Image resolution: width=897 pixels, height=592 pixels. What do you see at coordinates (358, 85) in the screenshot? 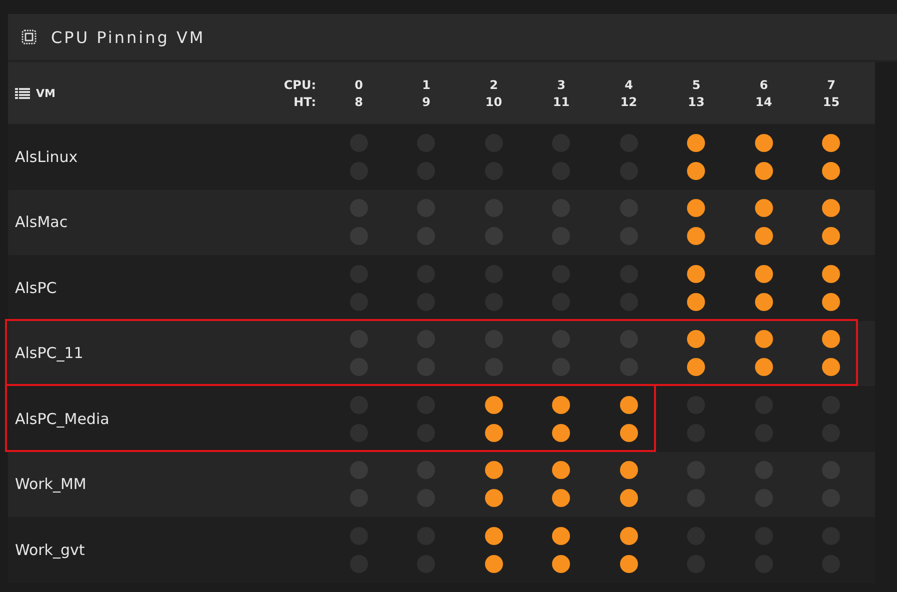
I see `cpu-number: 0` at bounding box center [358, 85].